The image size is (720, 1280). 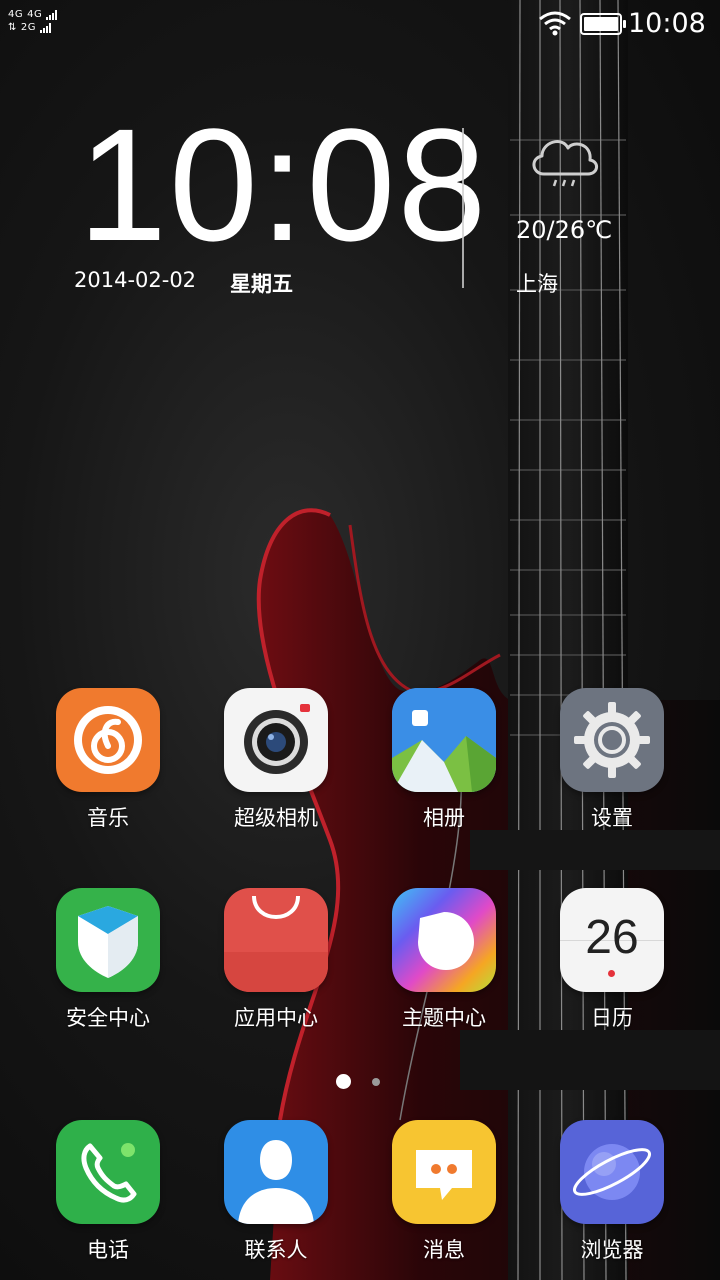 What do you see at coordinates (444, 740) in the screenshot?
I see `gallery-icon` at bounding box center [444, 740].